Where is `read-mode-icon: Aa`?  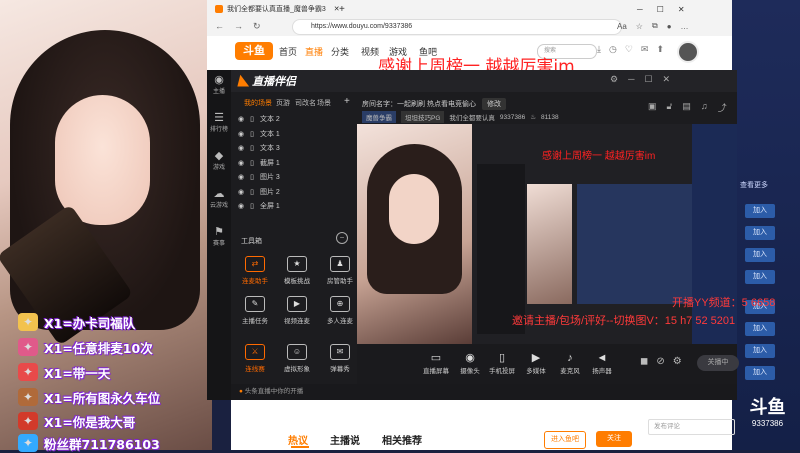
read-mode-icon: Aa is located at coordinates (622, 26).